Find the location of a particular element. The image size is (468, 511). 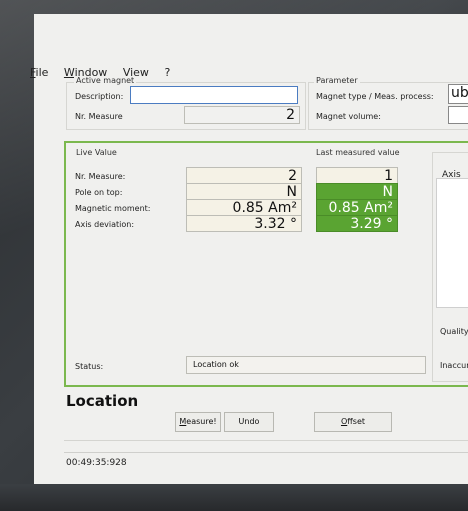

live-axis-deviation-value: 3.32 ° is located at coordinates (244, 223).